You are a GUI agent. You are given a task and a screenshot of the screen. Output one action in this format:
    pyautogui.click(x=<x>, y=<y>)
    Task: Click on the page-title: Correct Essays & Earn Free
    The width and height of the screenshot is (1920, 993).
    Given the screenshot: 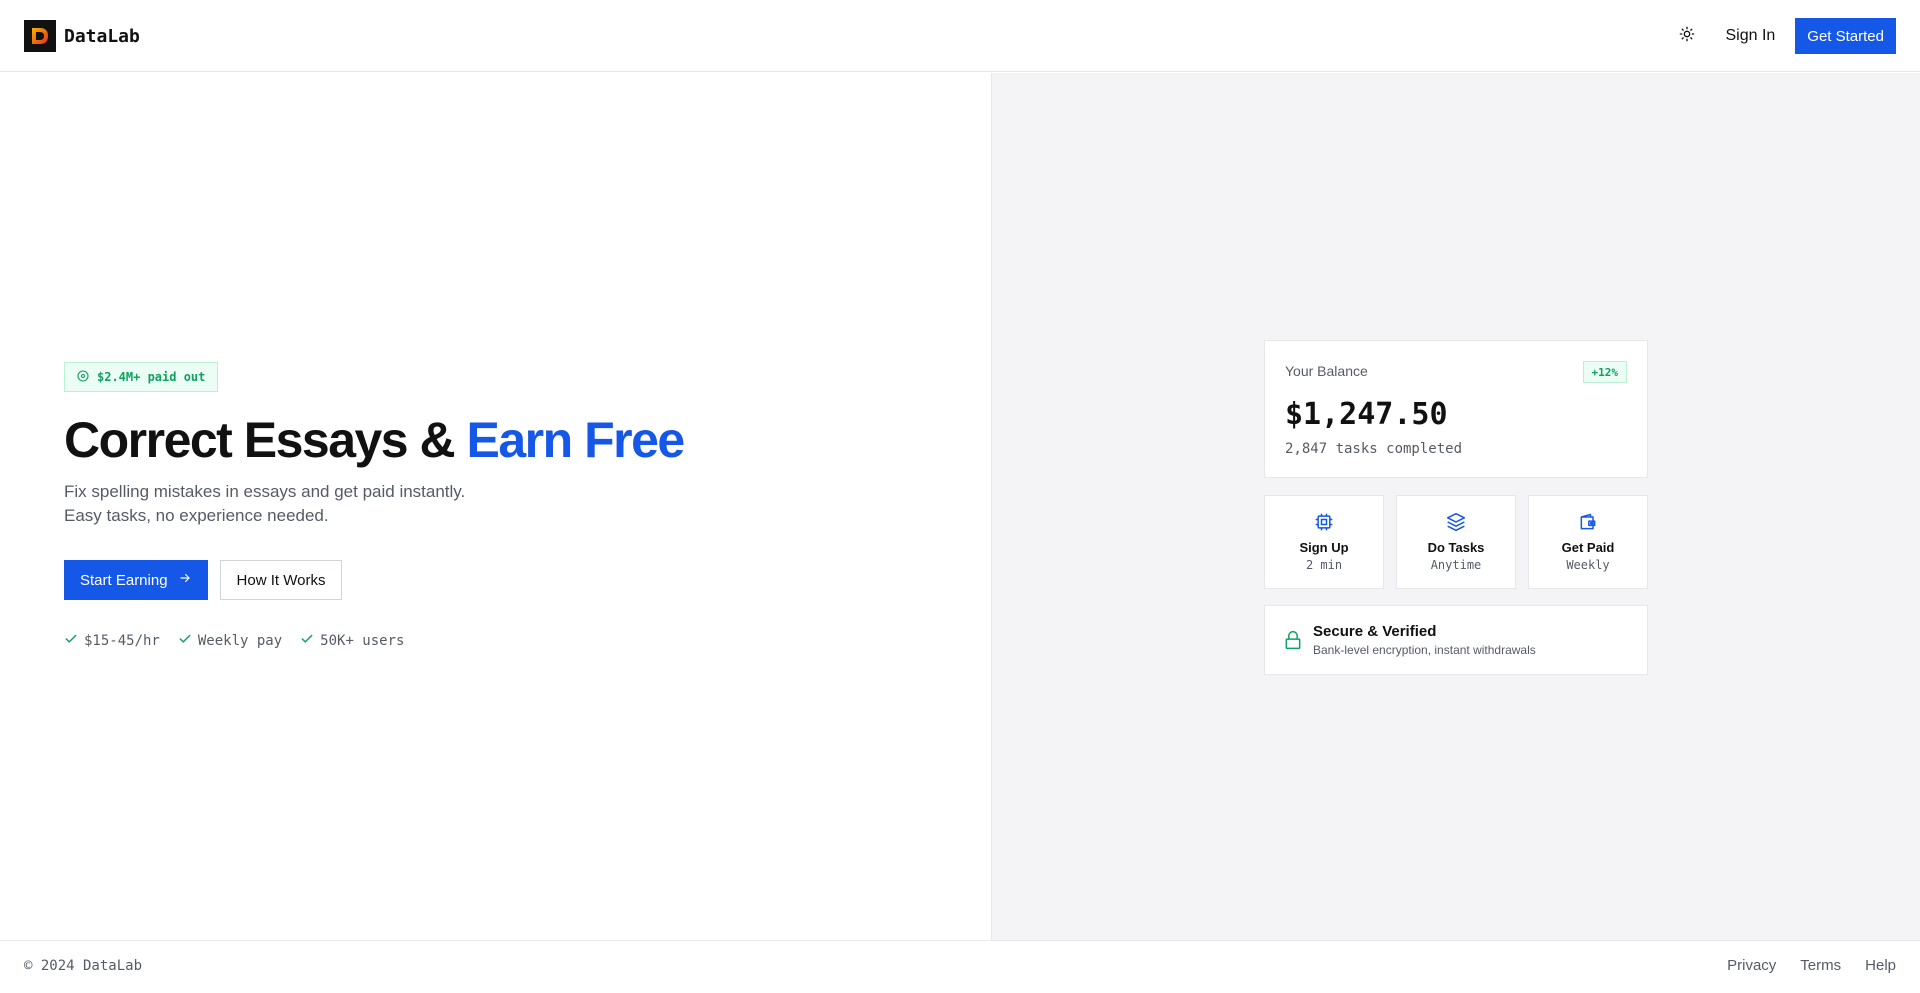 What is the action you would take?
    pyautogui.click(x=375, y=440)
    